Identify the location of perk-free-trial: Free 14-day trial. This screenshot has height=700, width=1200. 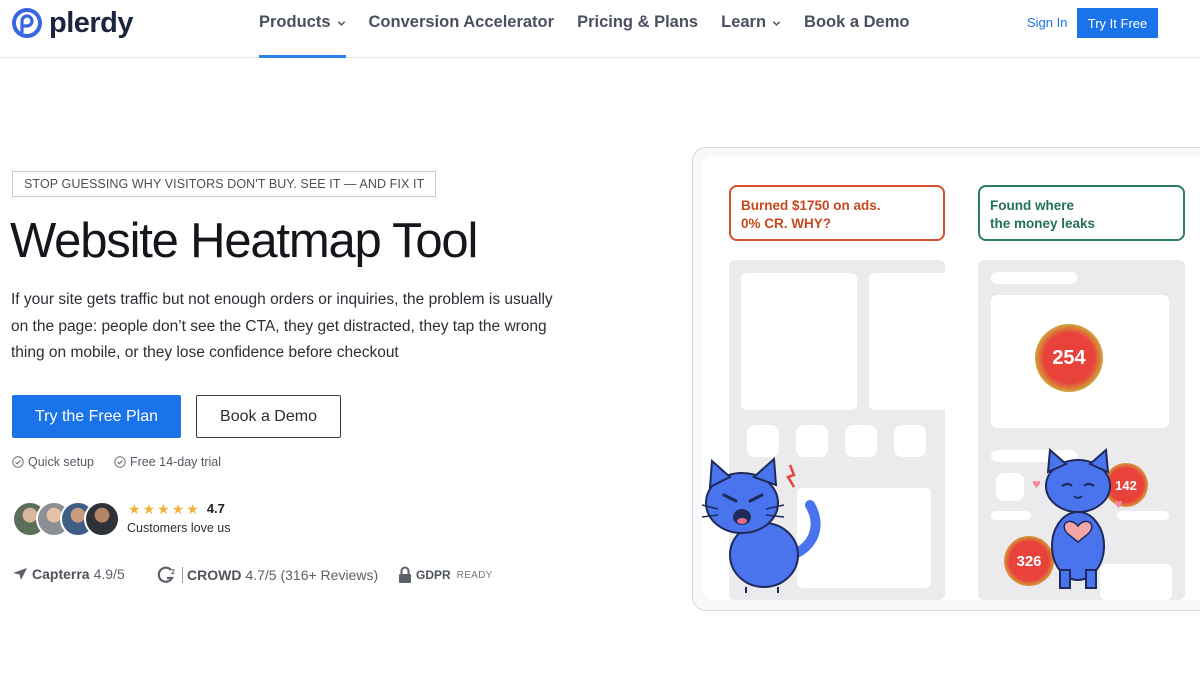
(167, 462).